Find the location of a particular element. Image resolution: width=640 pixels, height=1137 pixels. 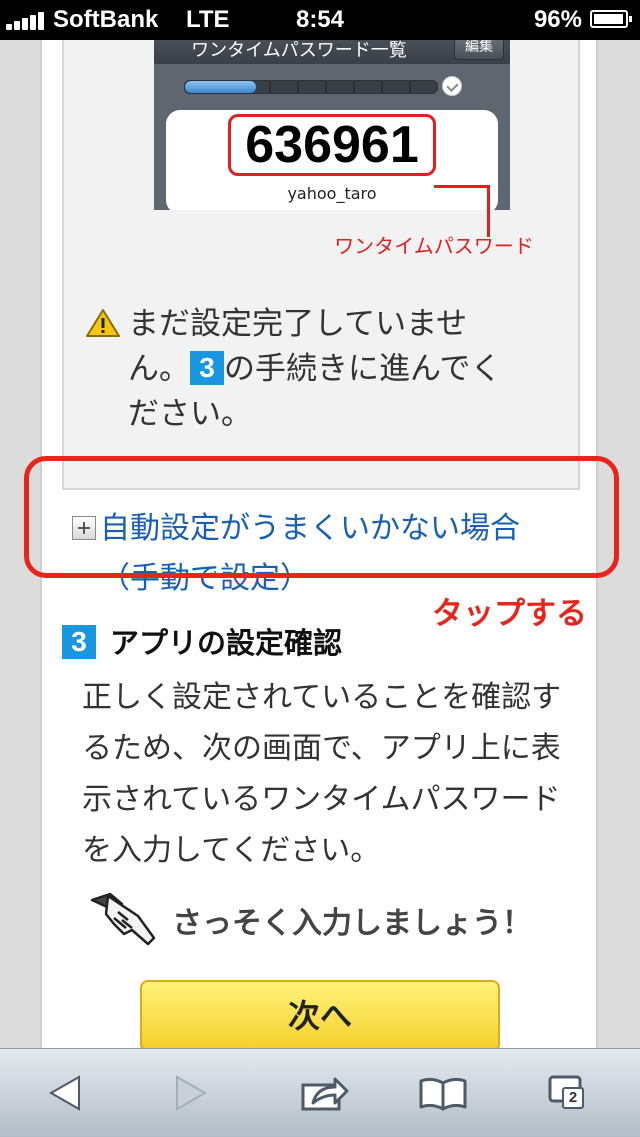

browser-toolbar: 2 is located at coordinates (320, 1092).